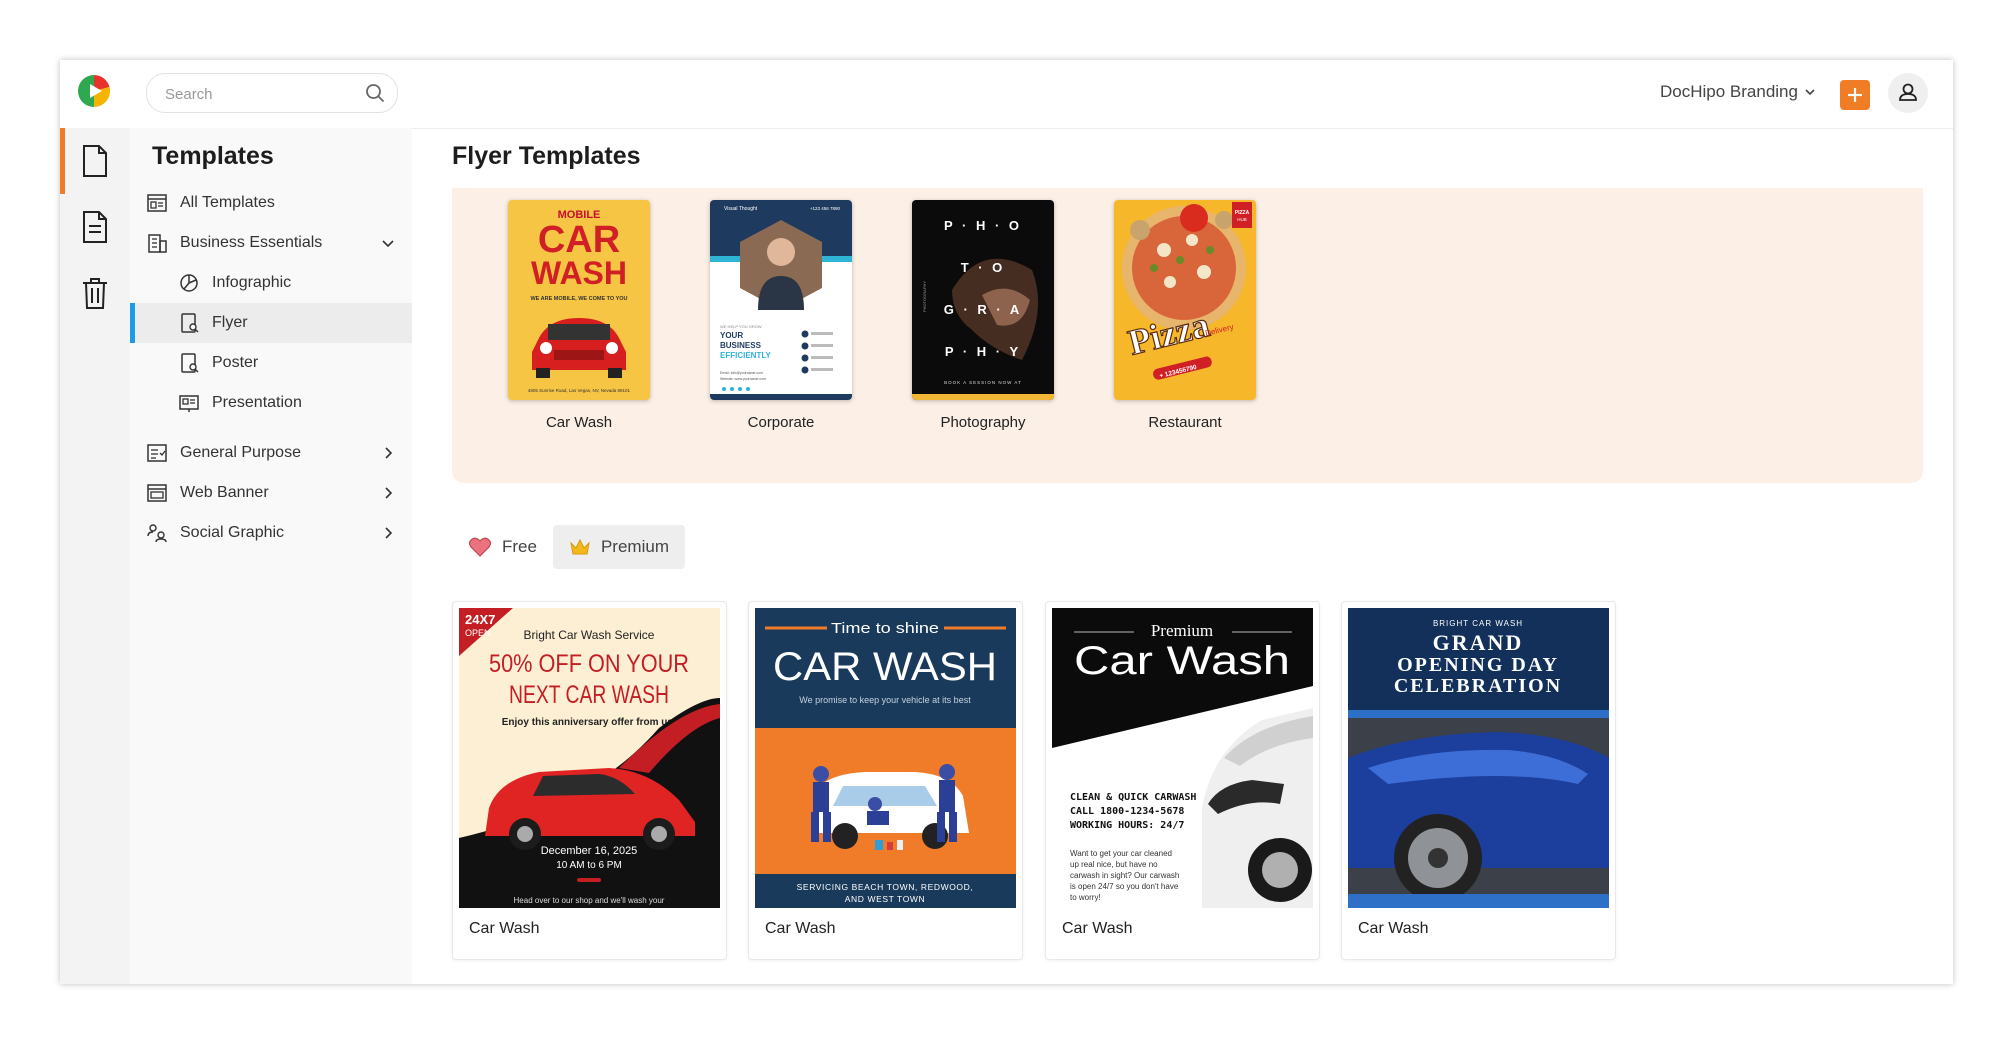  I want to click on branding-dropdown: DocHipo Branding, so click(1738, 92).